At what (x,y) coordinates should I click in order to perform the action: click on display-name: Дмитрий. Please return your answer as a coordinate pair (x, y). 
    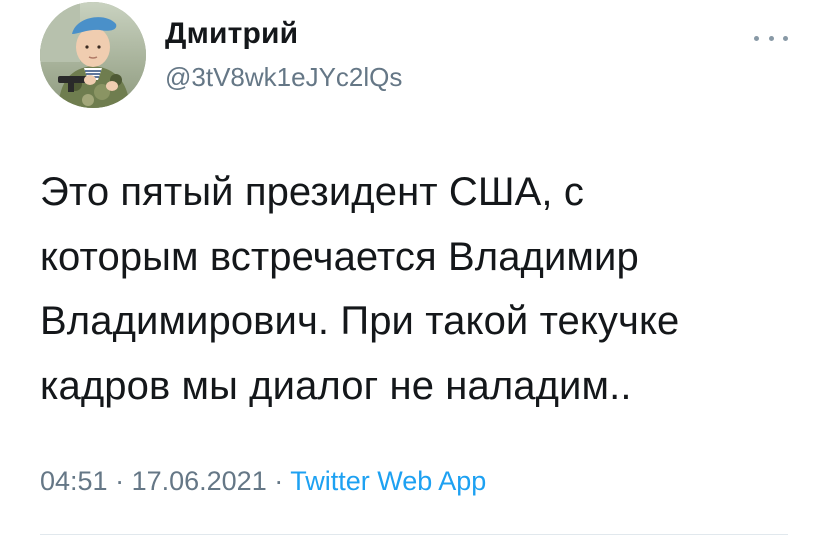
    Looking at the image, I should click on (231, 34).